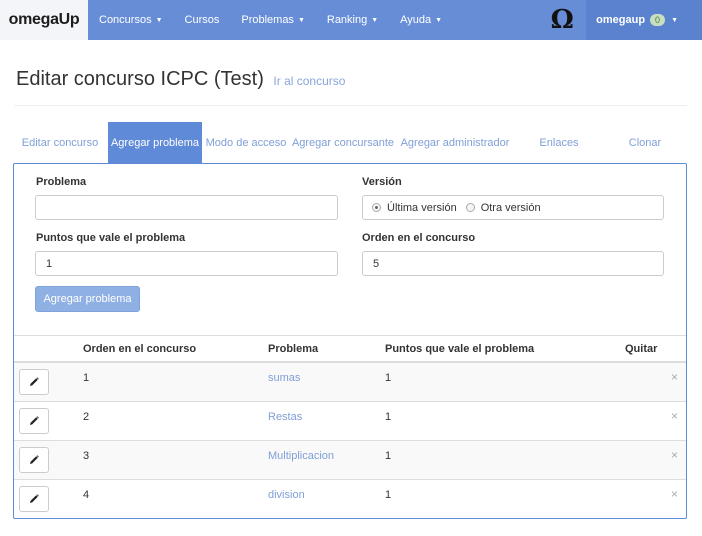 This screenshot has width=702, height=536. Describe the element at coordinates (641, 349) in the screenshot. I see `header-remove: Quitar` at that location.